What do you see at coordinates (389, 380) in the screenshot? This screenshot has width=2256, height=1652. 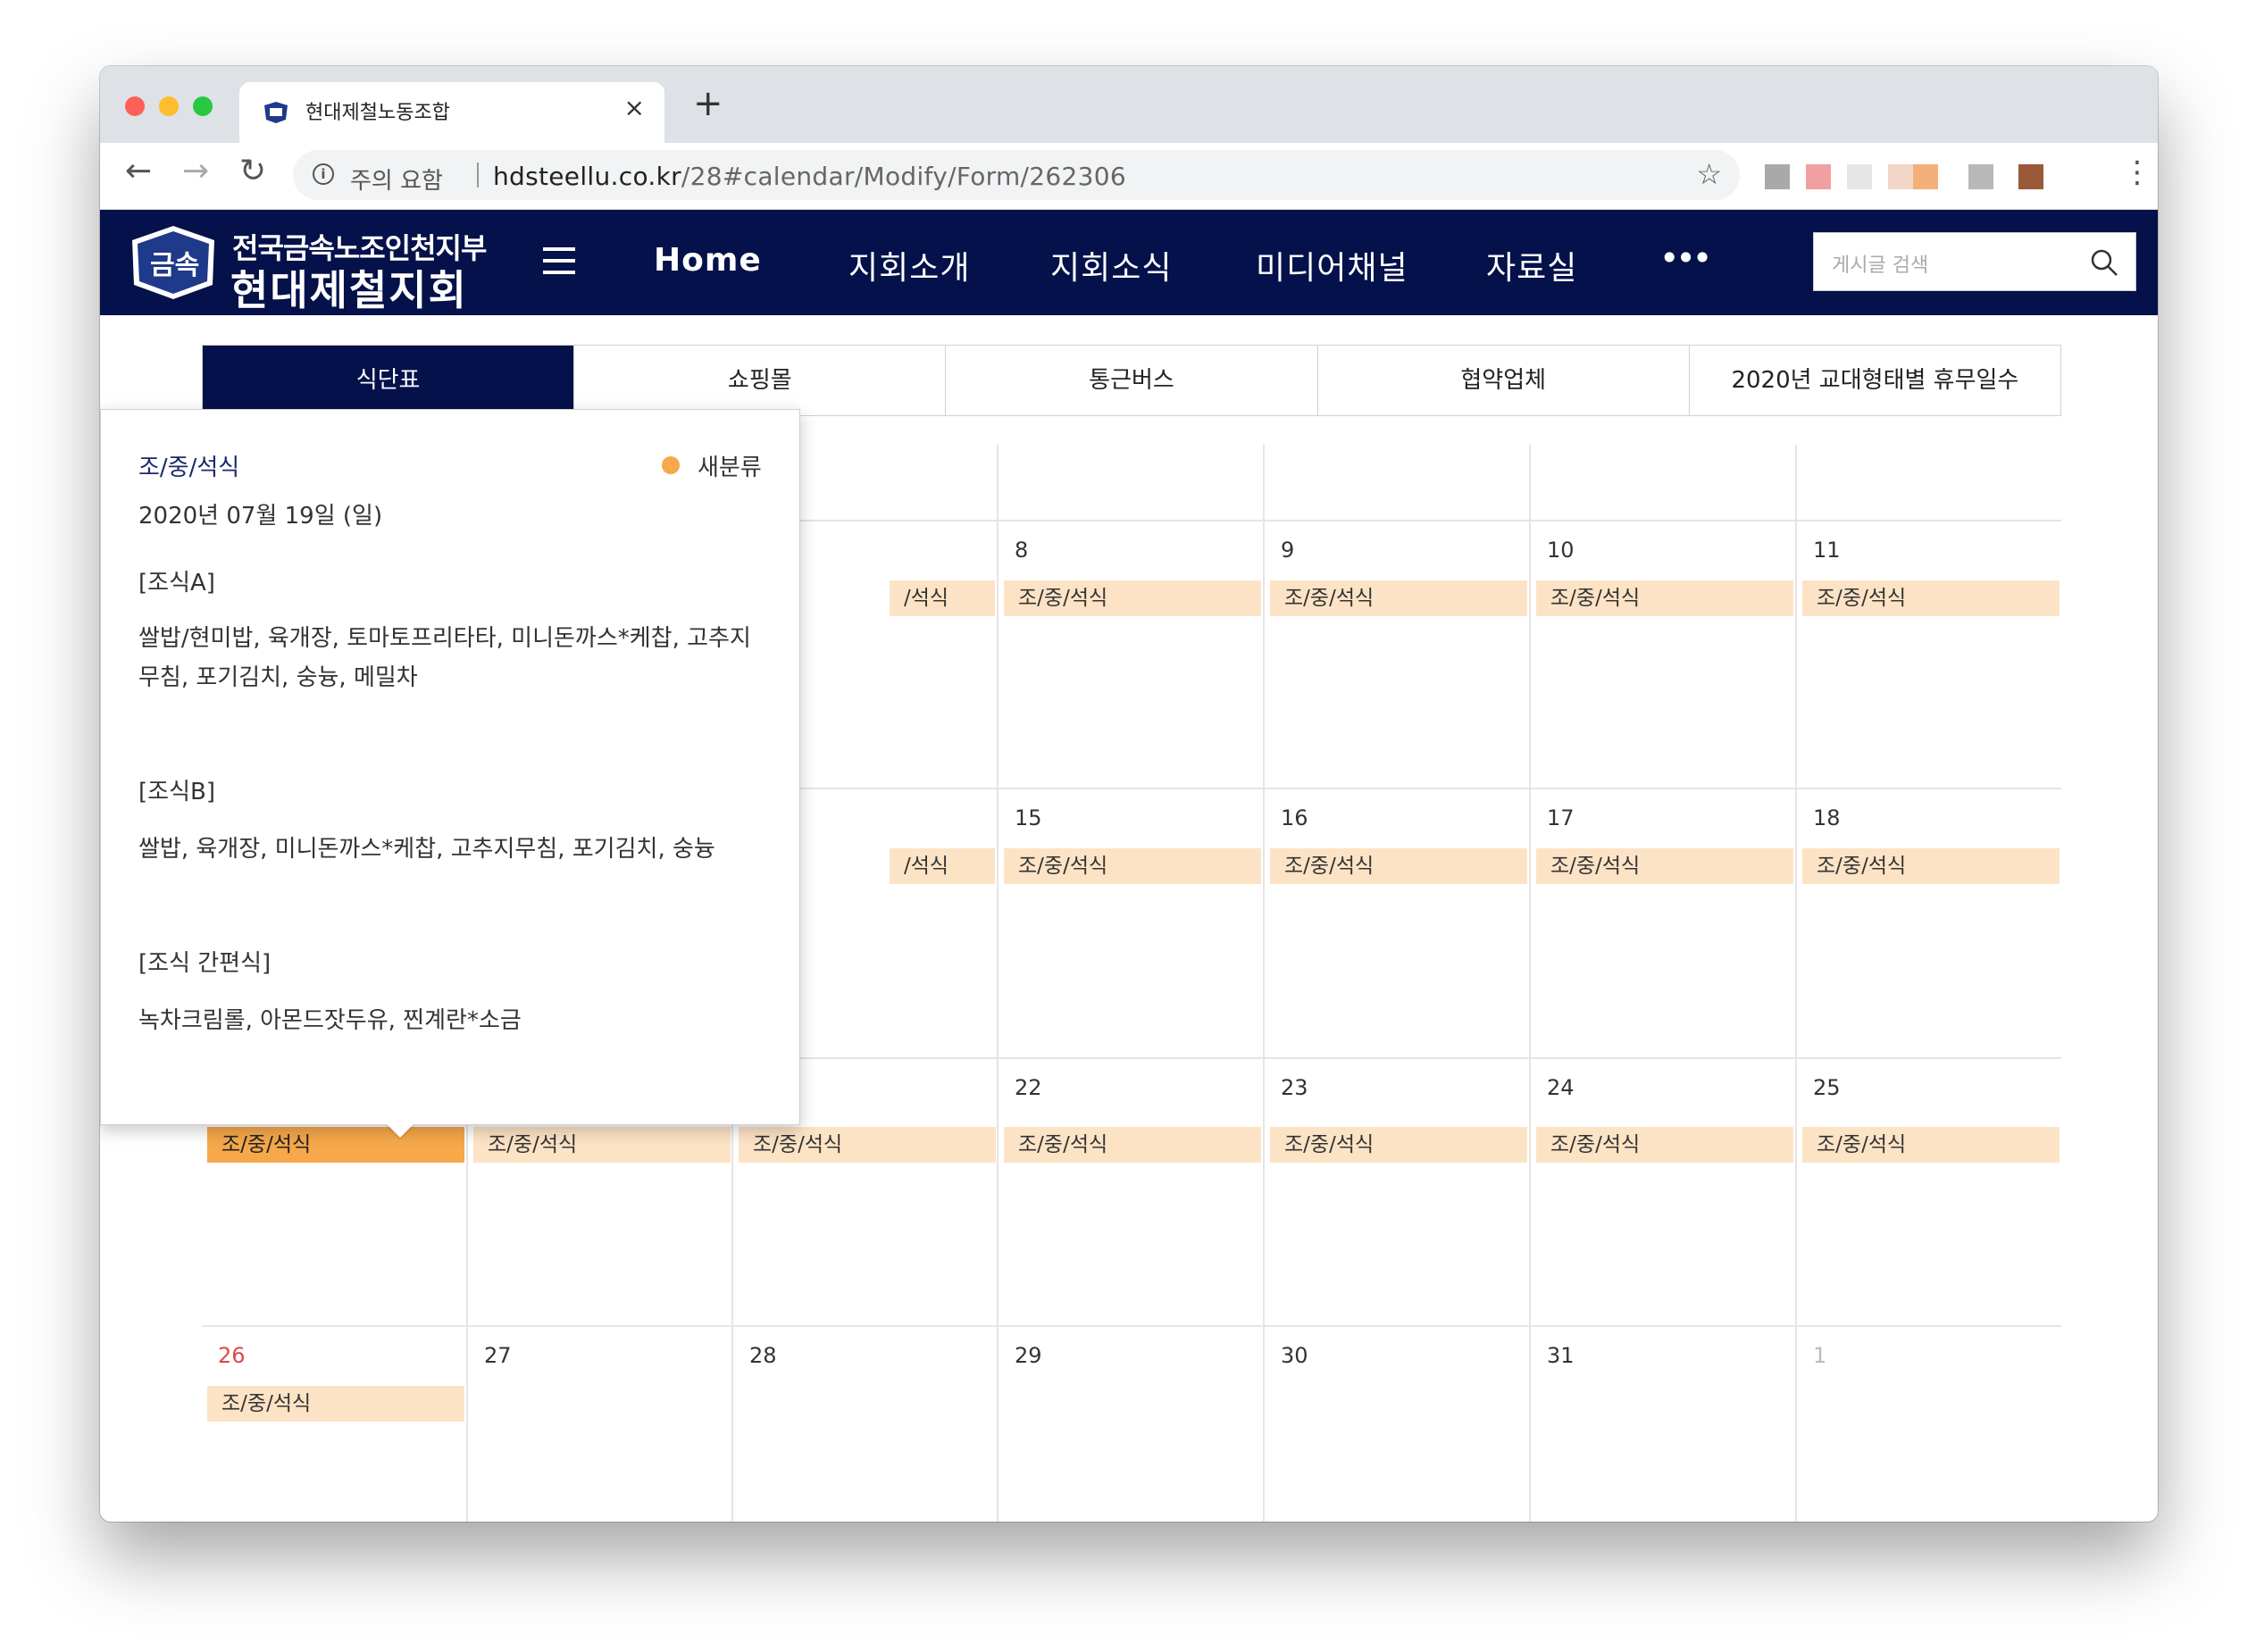 I see `tab-meal-schedule: 식단표` at bounding box center [389, 380].